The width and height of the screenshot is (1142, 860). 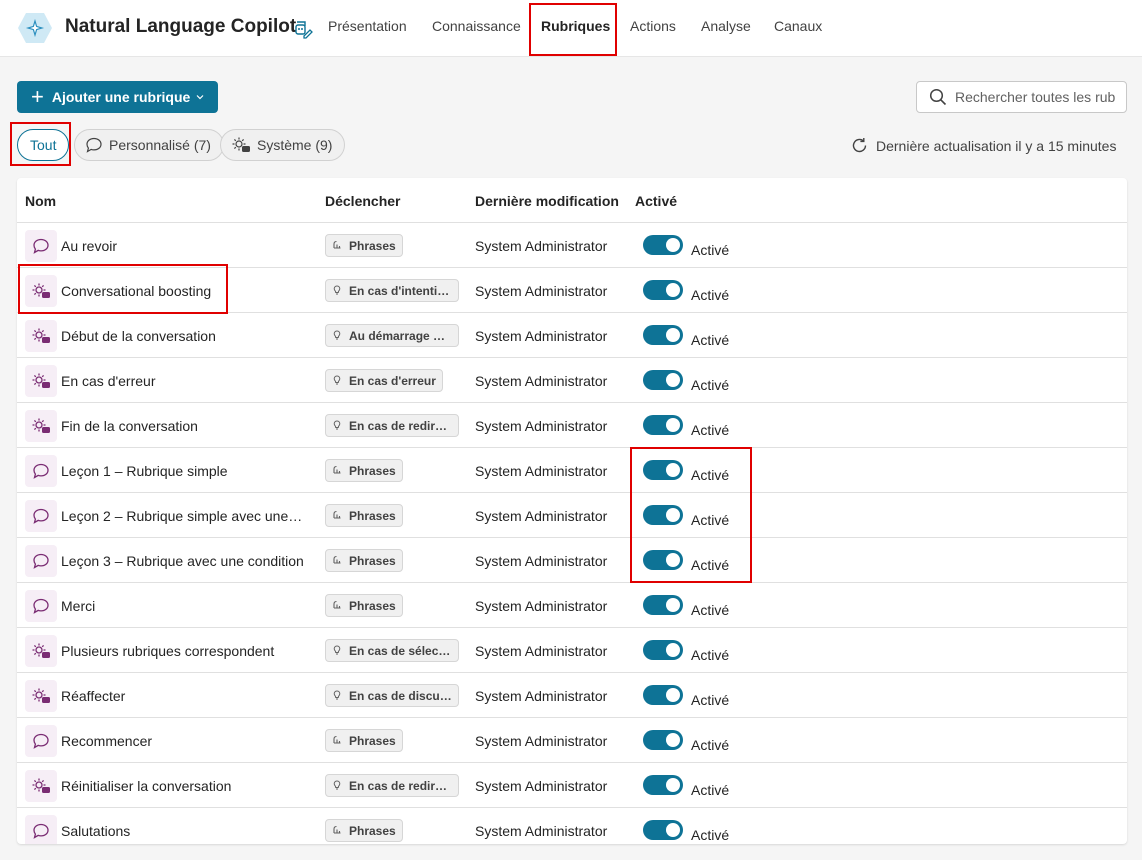 I want to click on topic-name: Réinitialiser la conversation, so click(x=183, y=786).